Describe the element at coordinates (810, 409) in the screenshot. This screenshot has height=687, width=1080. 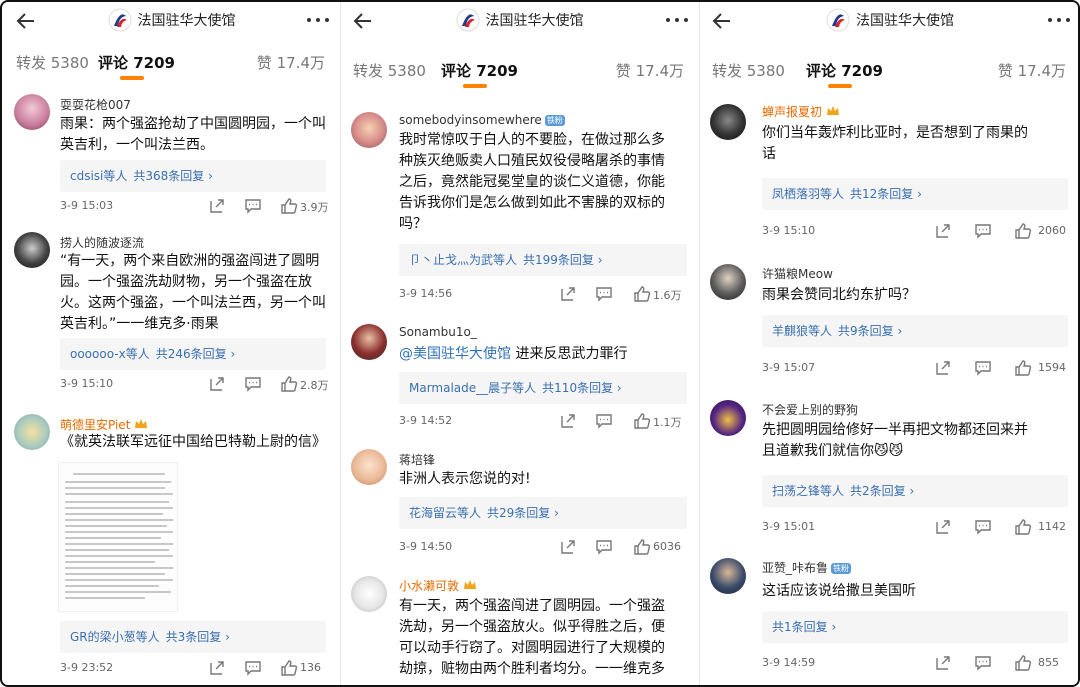
I see `comment-username: 不会爱上别的野狗` at that location.